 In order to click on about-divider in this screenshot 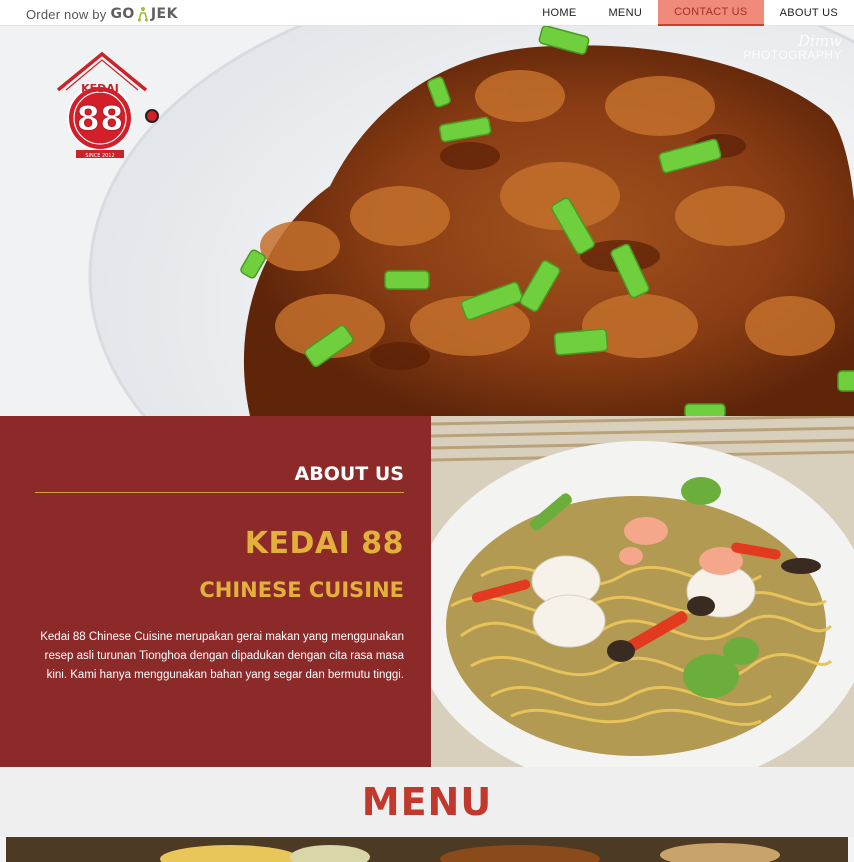, I will do `click(219, 492)`.